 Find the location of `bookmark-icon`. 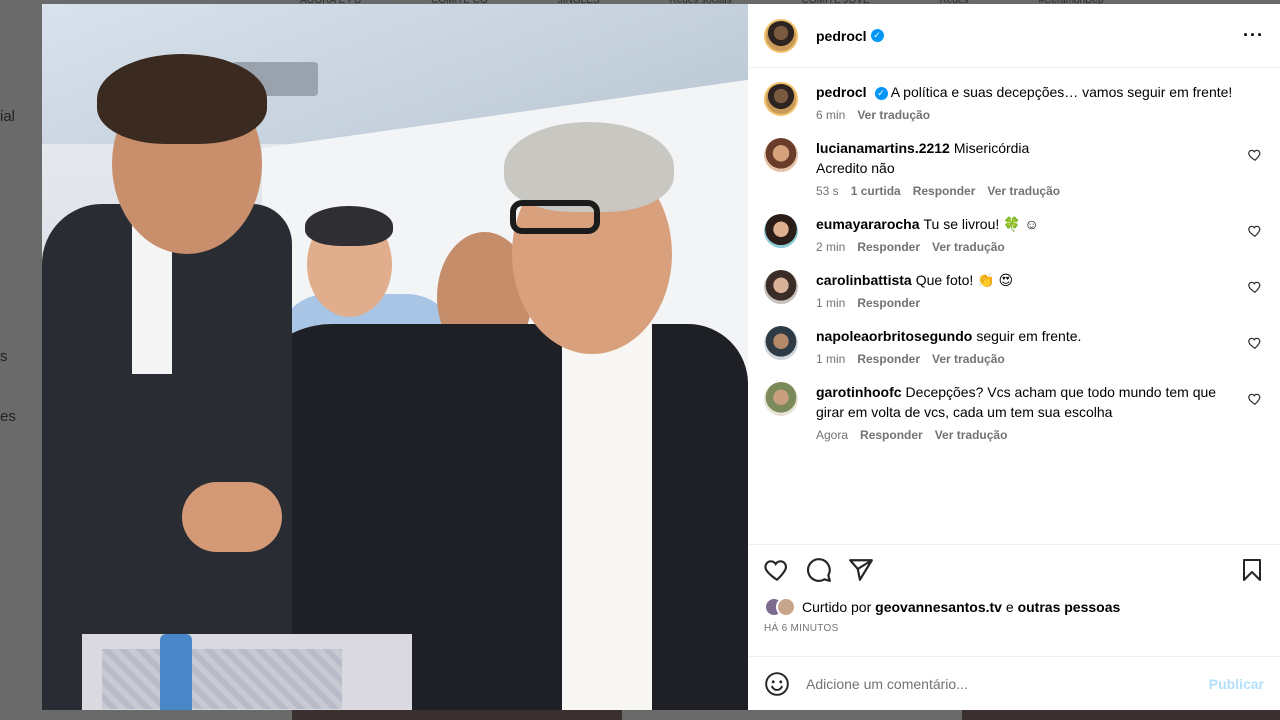

bookmark-icon is located at coordinates (1252, 570).